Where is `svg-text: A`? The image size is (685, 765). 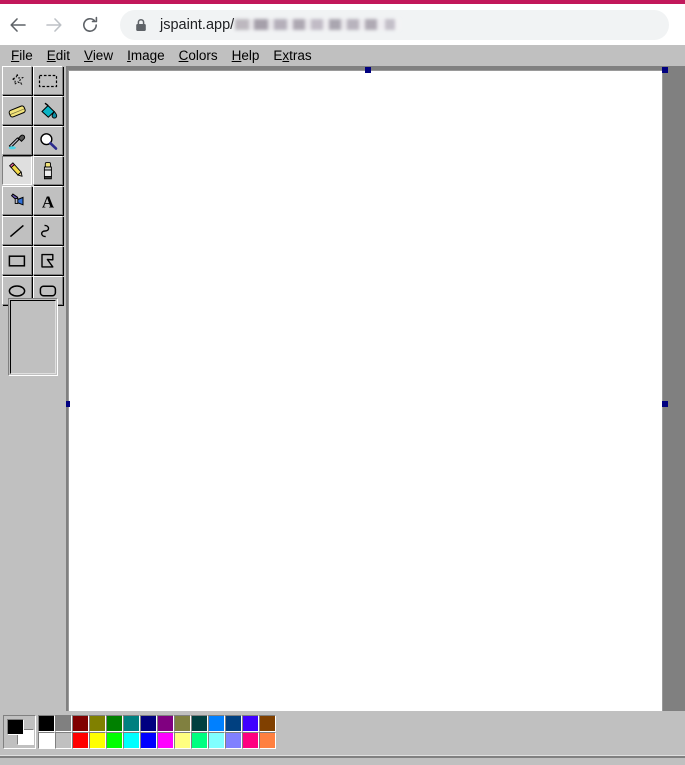 svg-text: A is located at coordinates (48, 201).